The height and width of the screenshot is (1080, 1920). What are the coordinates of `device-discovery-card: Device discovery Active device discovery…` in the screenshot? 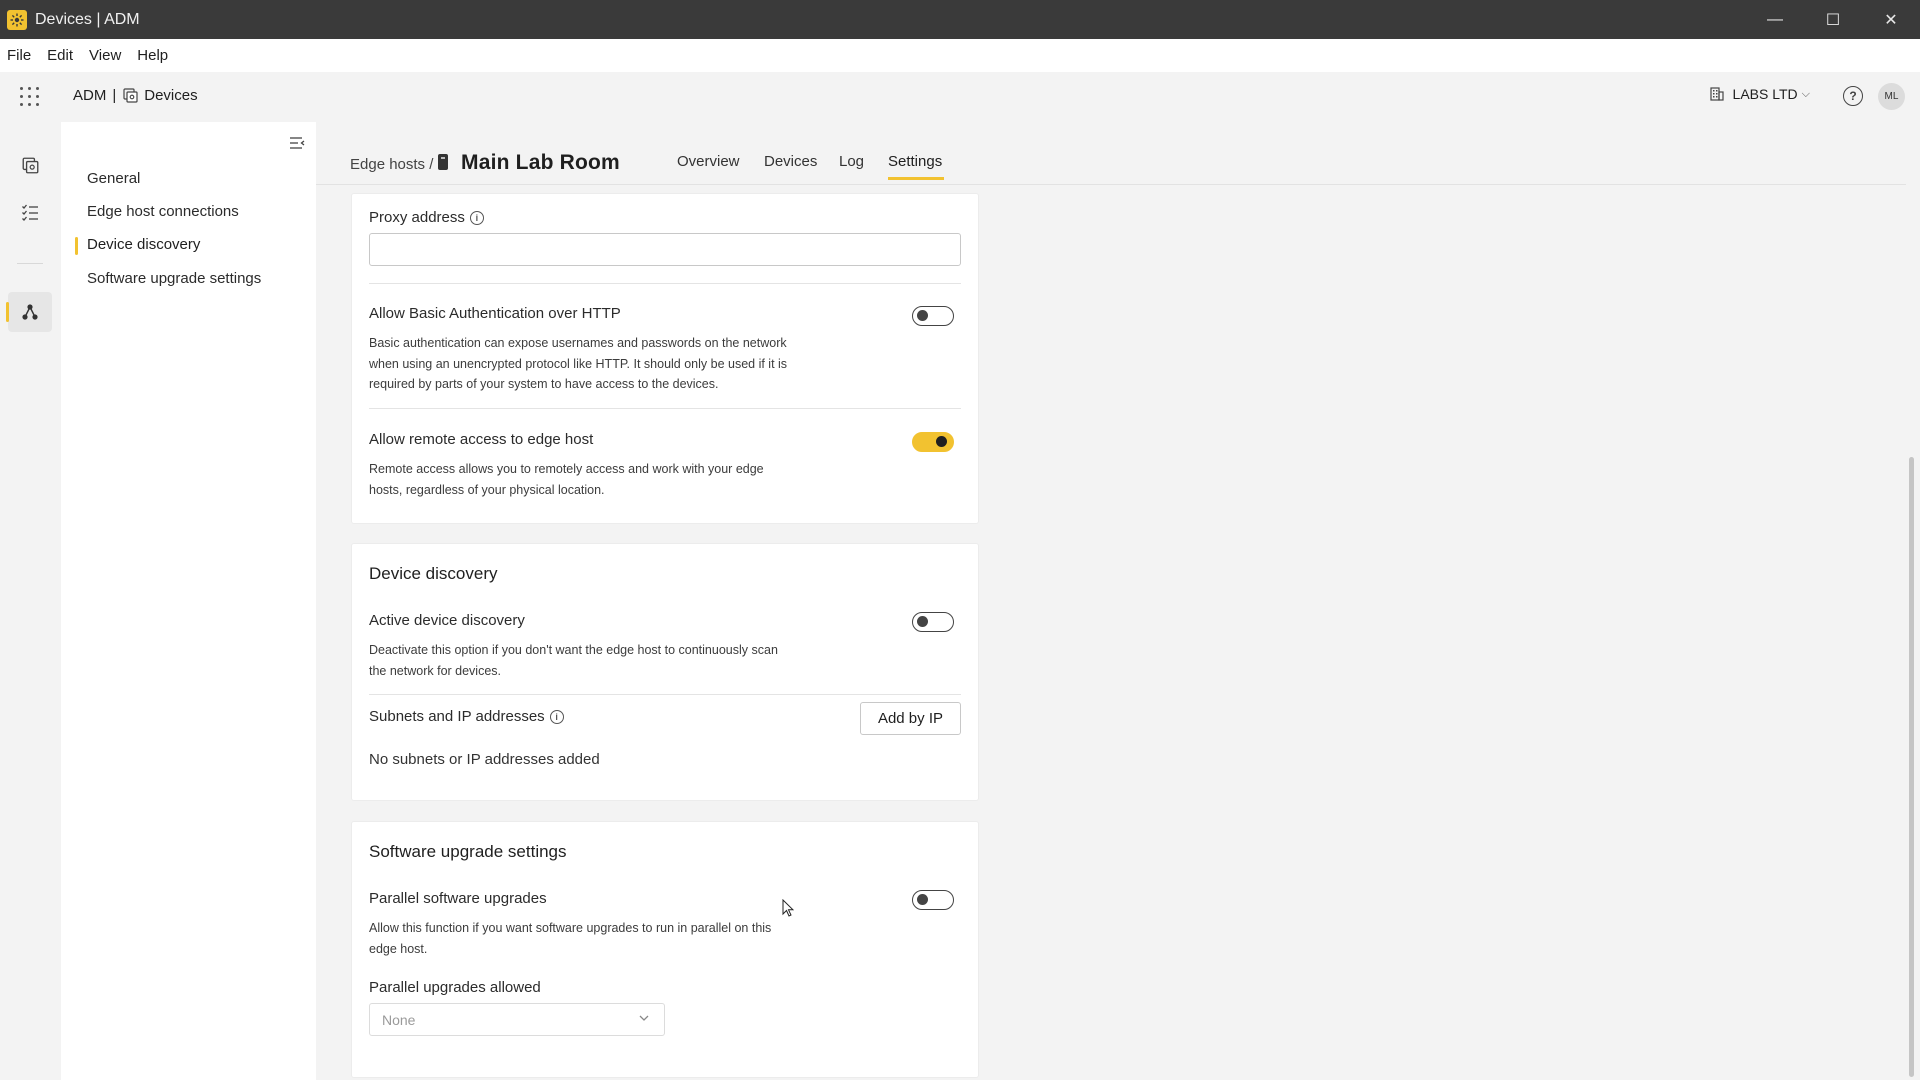 It's located at (665, 672).